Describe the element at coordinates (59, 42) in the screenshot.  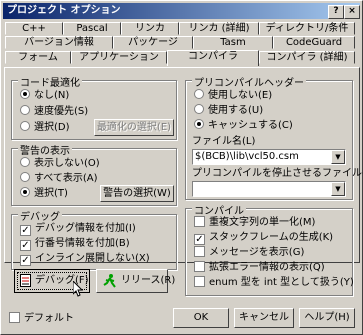
I see `tab-version-info: バージョン情報` at that location.